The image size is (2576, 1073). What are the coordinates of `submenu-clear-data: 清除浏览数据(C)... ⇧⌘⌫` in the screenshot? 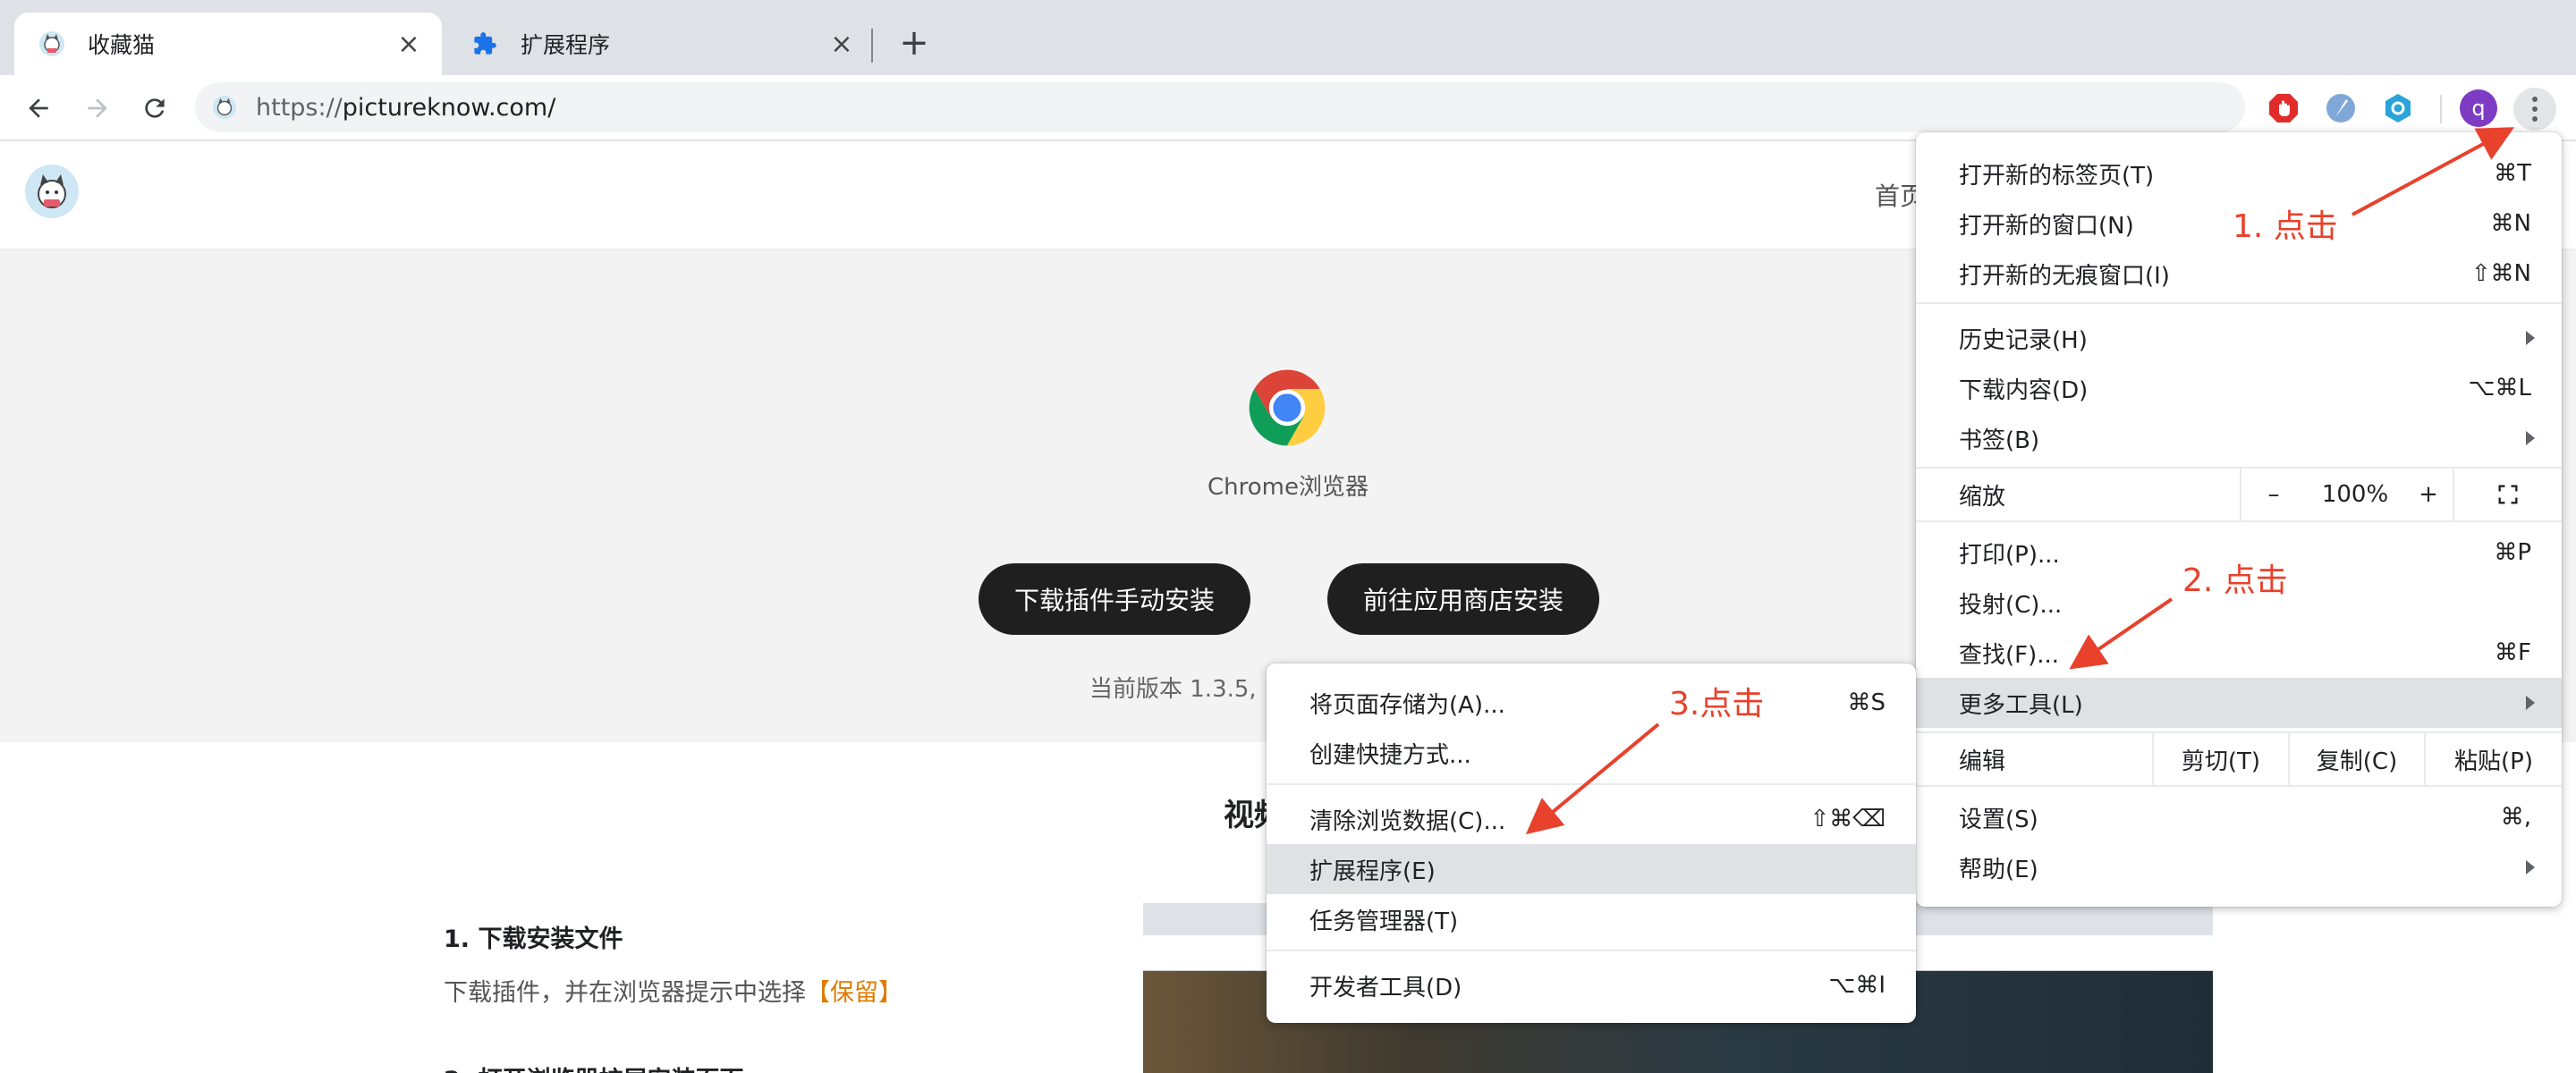 It's located at (1591, 819).